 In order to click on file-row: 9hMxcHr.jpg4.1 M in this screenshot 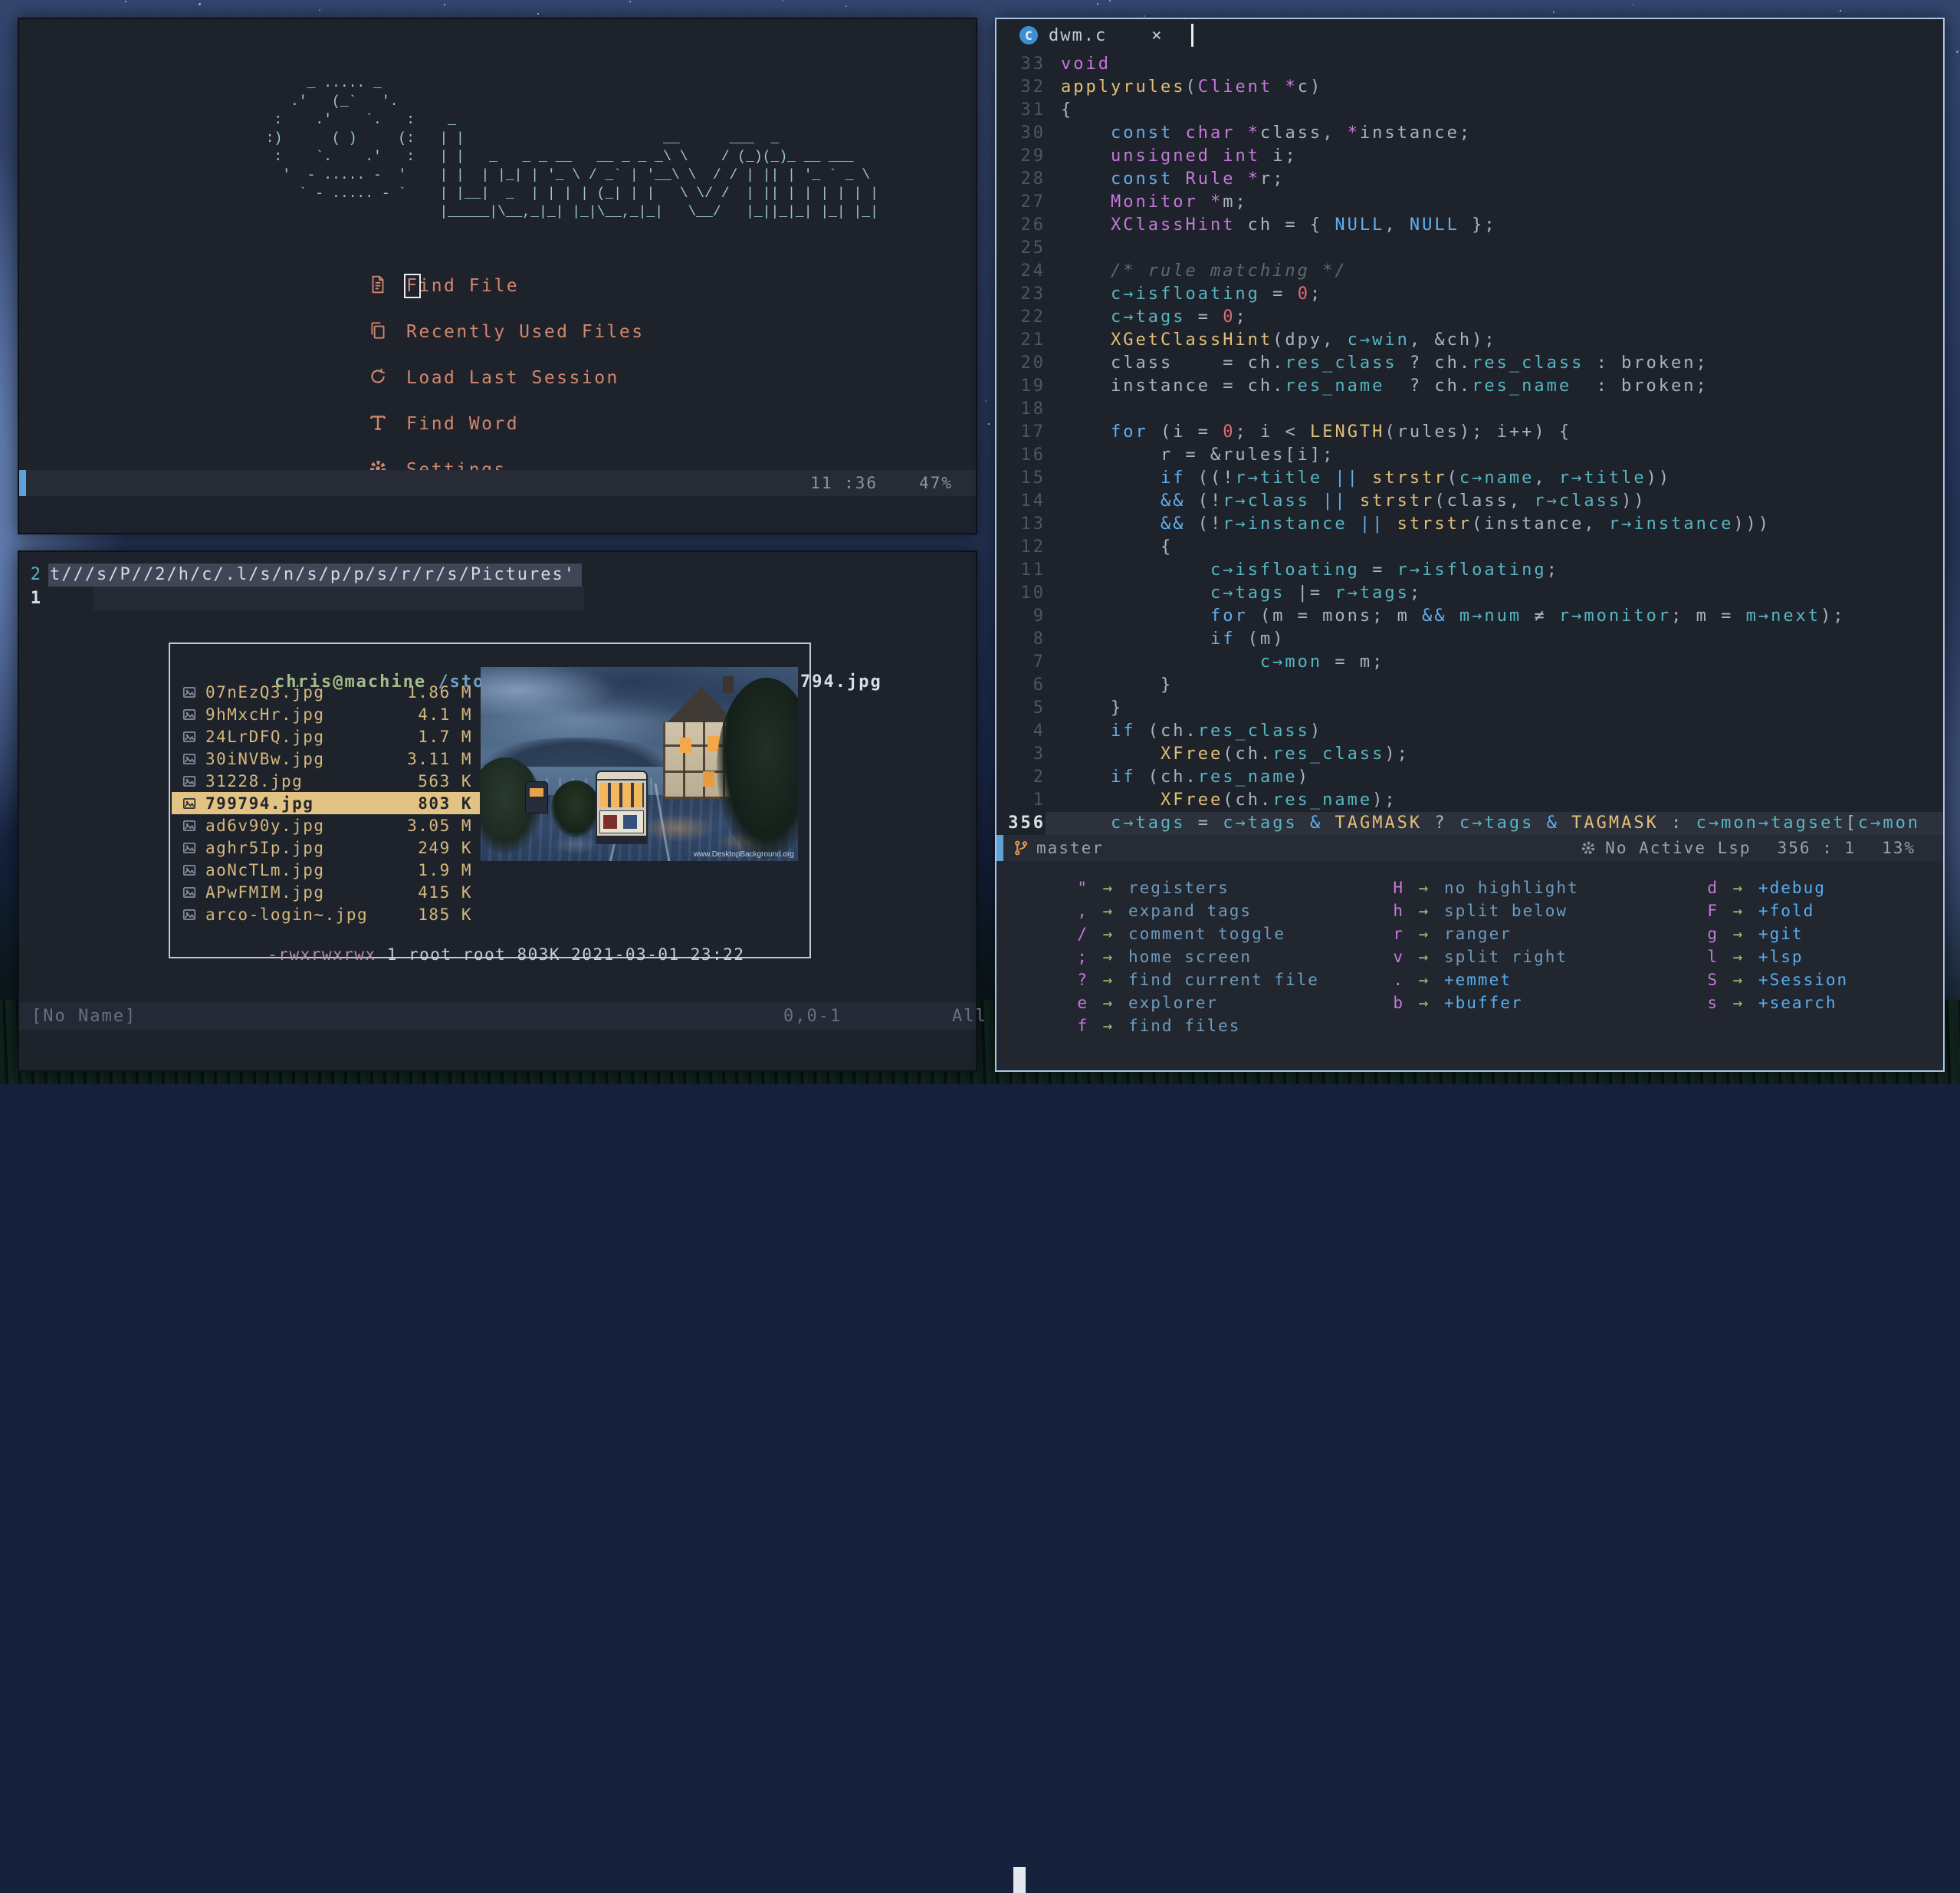, I will do `click(326, 714)`.